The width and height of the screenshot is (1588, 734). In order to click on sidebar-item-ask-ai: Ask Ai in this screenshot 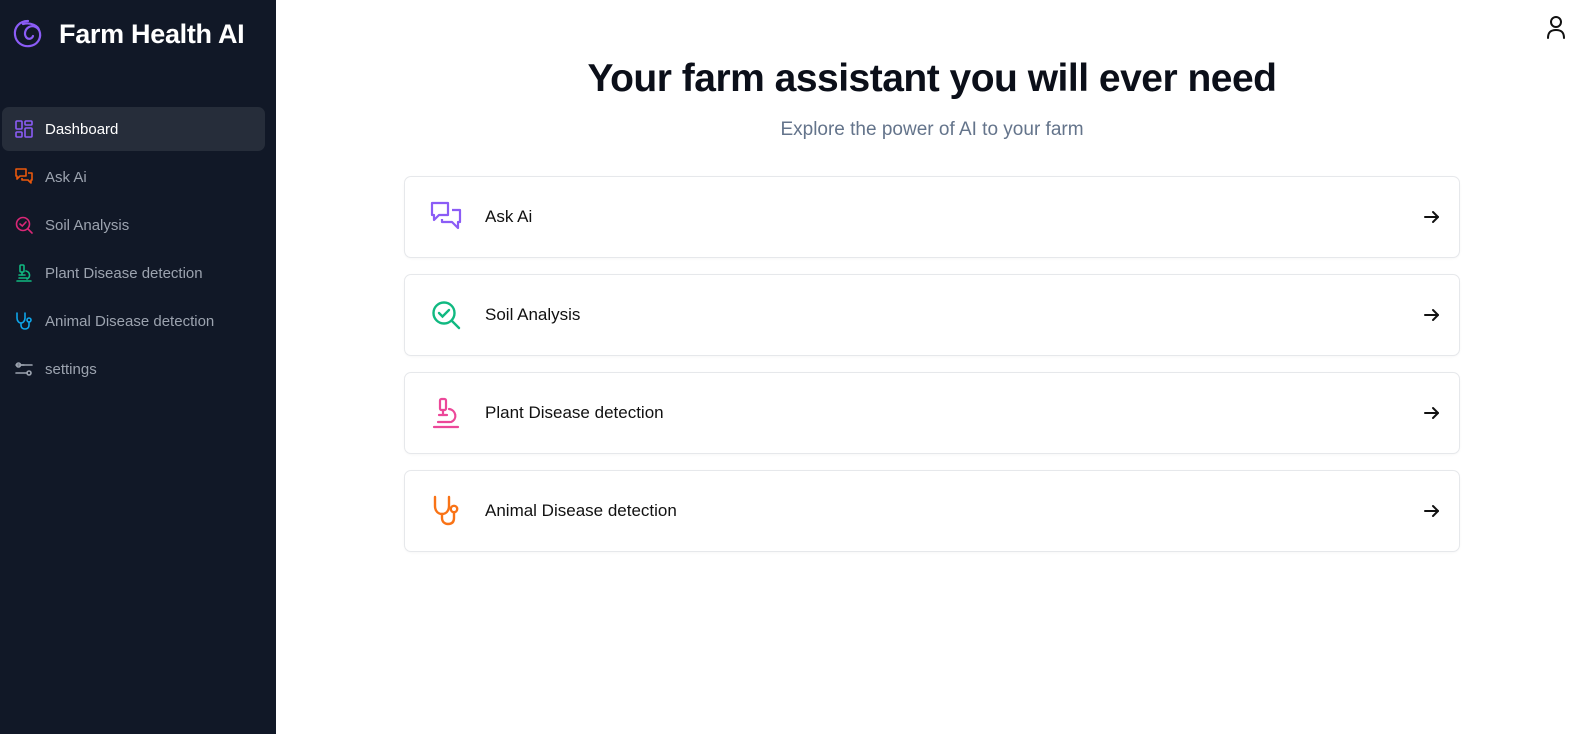, I will do `click(133, 177)`.